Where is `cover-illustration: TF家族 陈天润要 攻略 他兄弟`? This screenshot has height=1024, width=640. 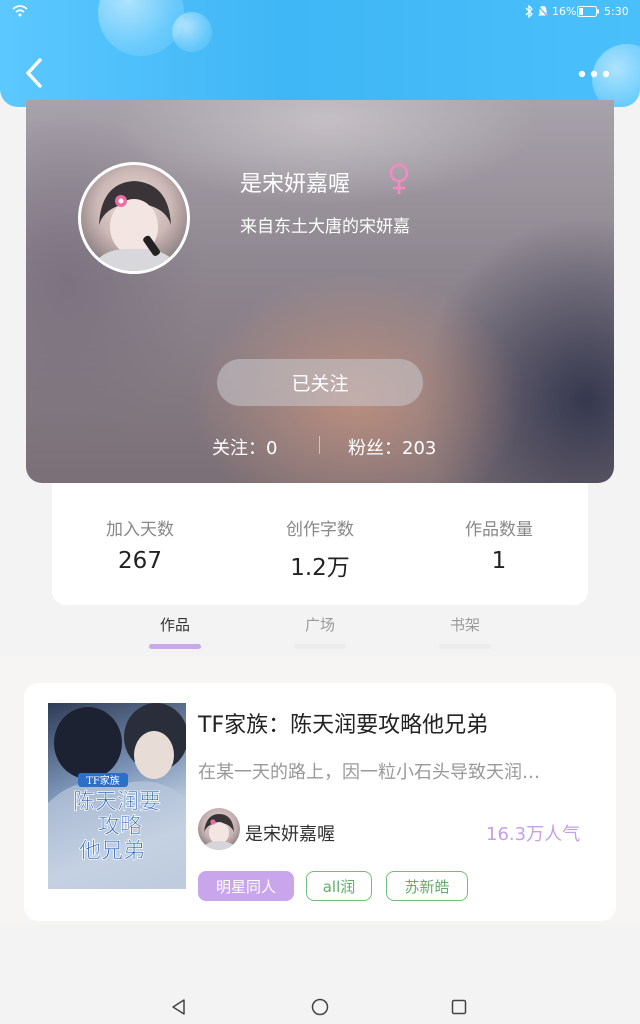
cover-illustration: TF家族 陈天润要 攻略 他兄弟 is located at coordinates (117, 796).